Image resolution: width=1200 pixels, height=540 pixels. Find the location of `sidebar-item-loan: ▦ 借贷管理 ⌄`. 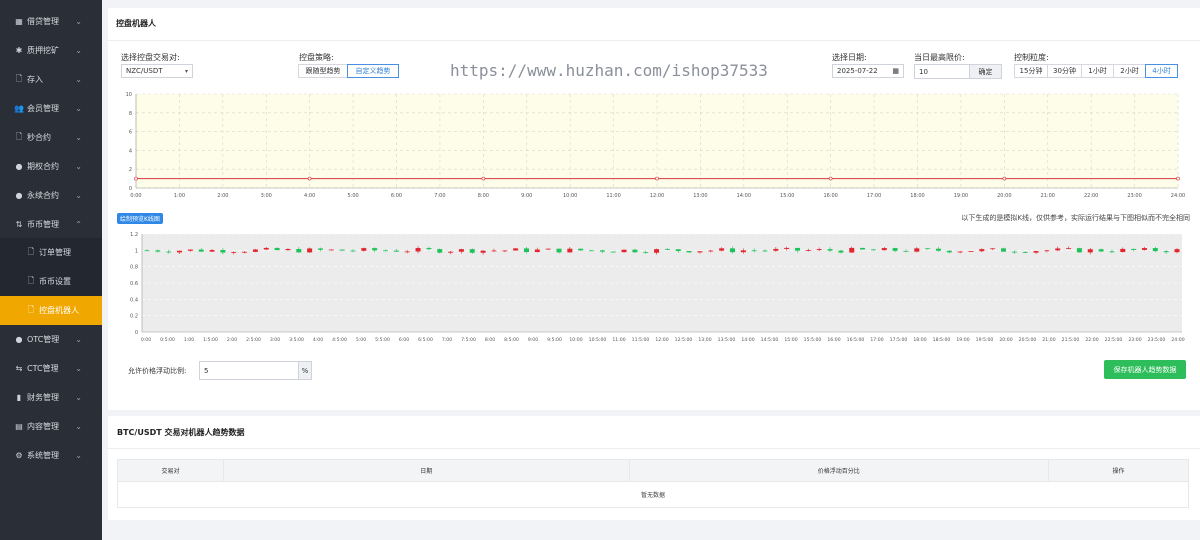

sidebar-item-loan: ▦ 借贷管理 ⌄ is located at coordinates (51, 21).